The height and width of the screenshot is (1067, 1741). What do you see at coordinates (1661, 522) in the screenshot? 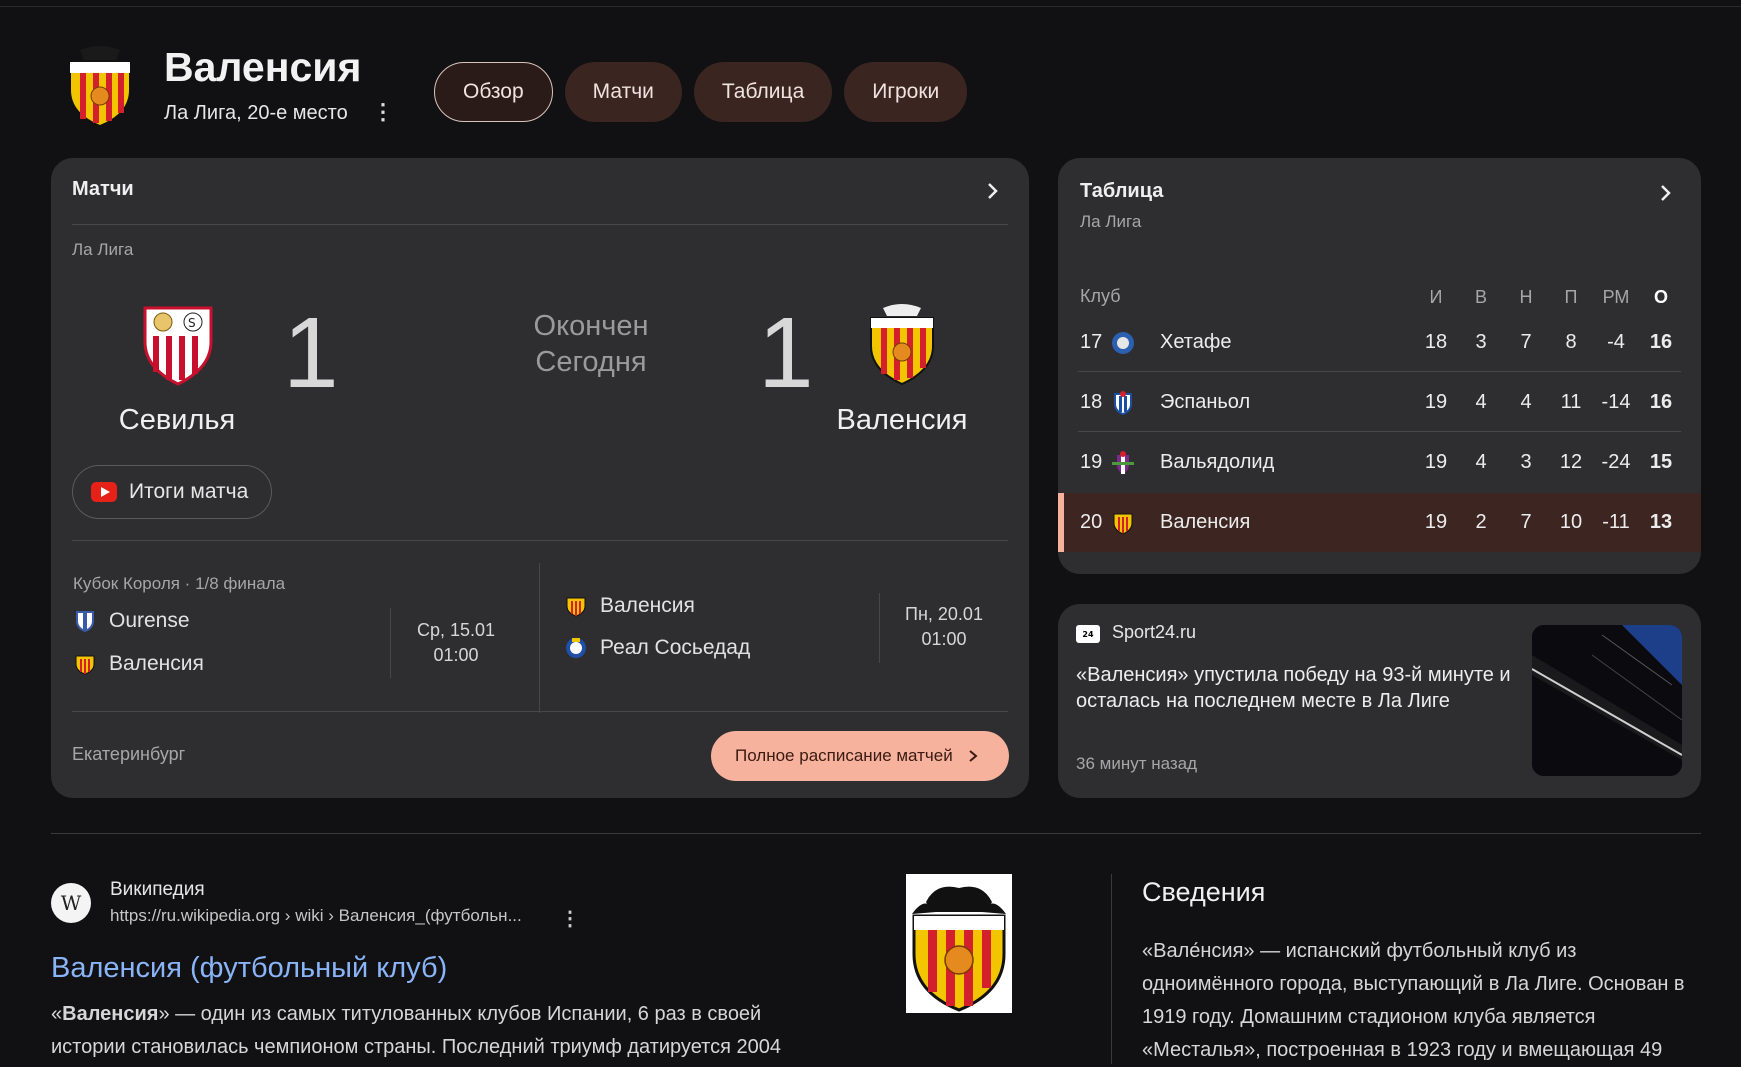
I see `row-points: 13` at bounding box center [1661, 522].